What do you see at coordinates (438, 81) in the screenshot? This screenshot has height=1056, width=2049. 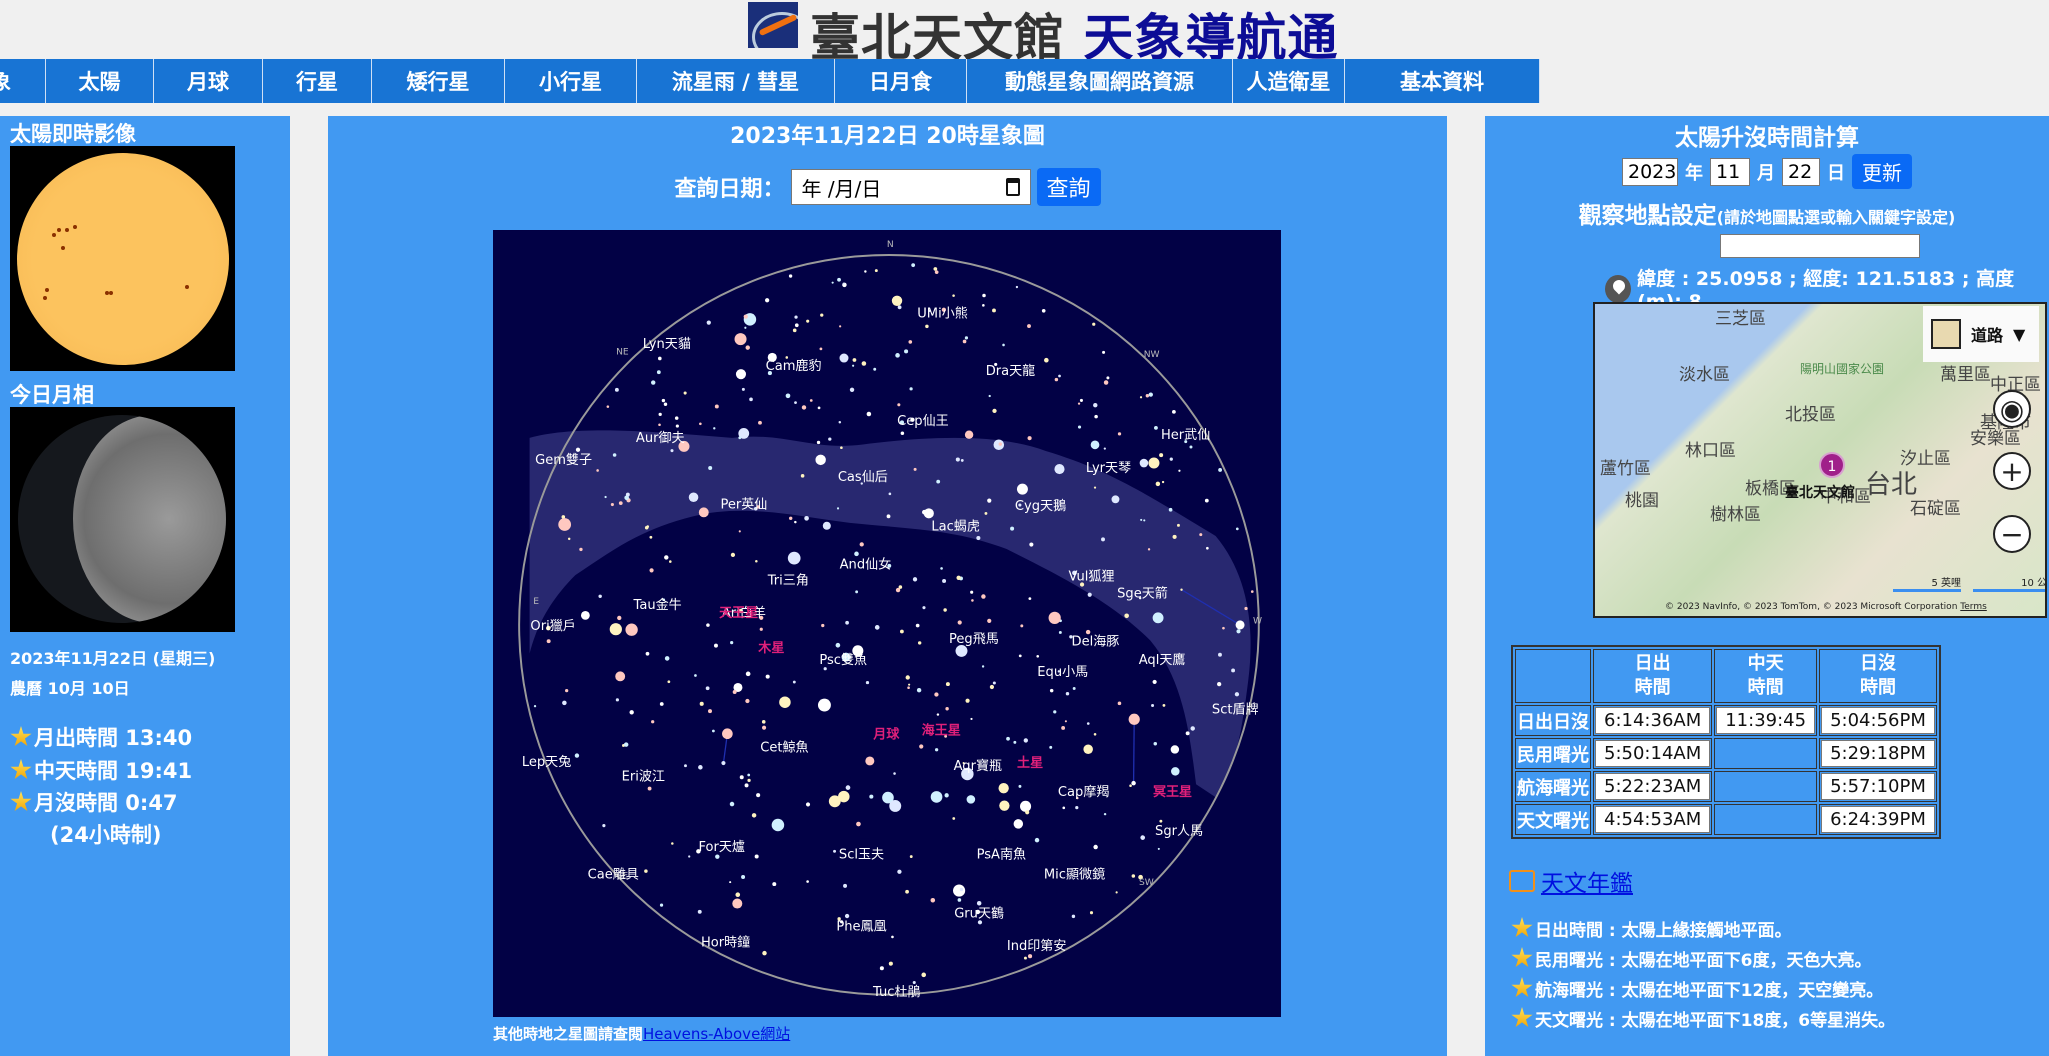 I see `nav-item: 矮行星` at bounding box center [438, 81].